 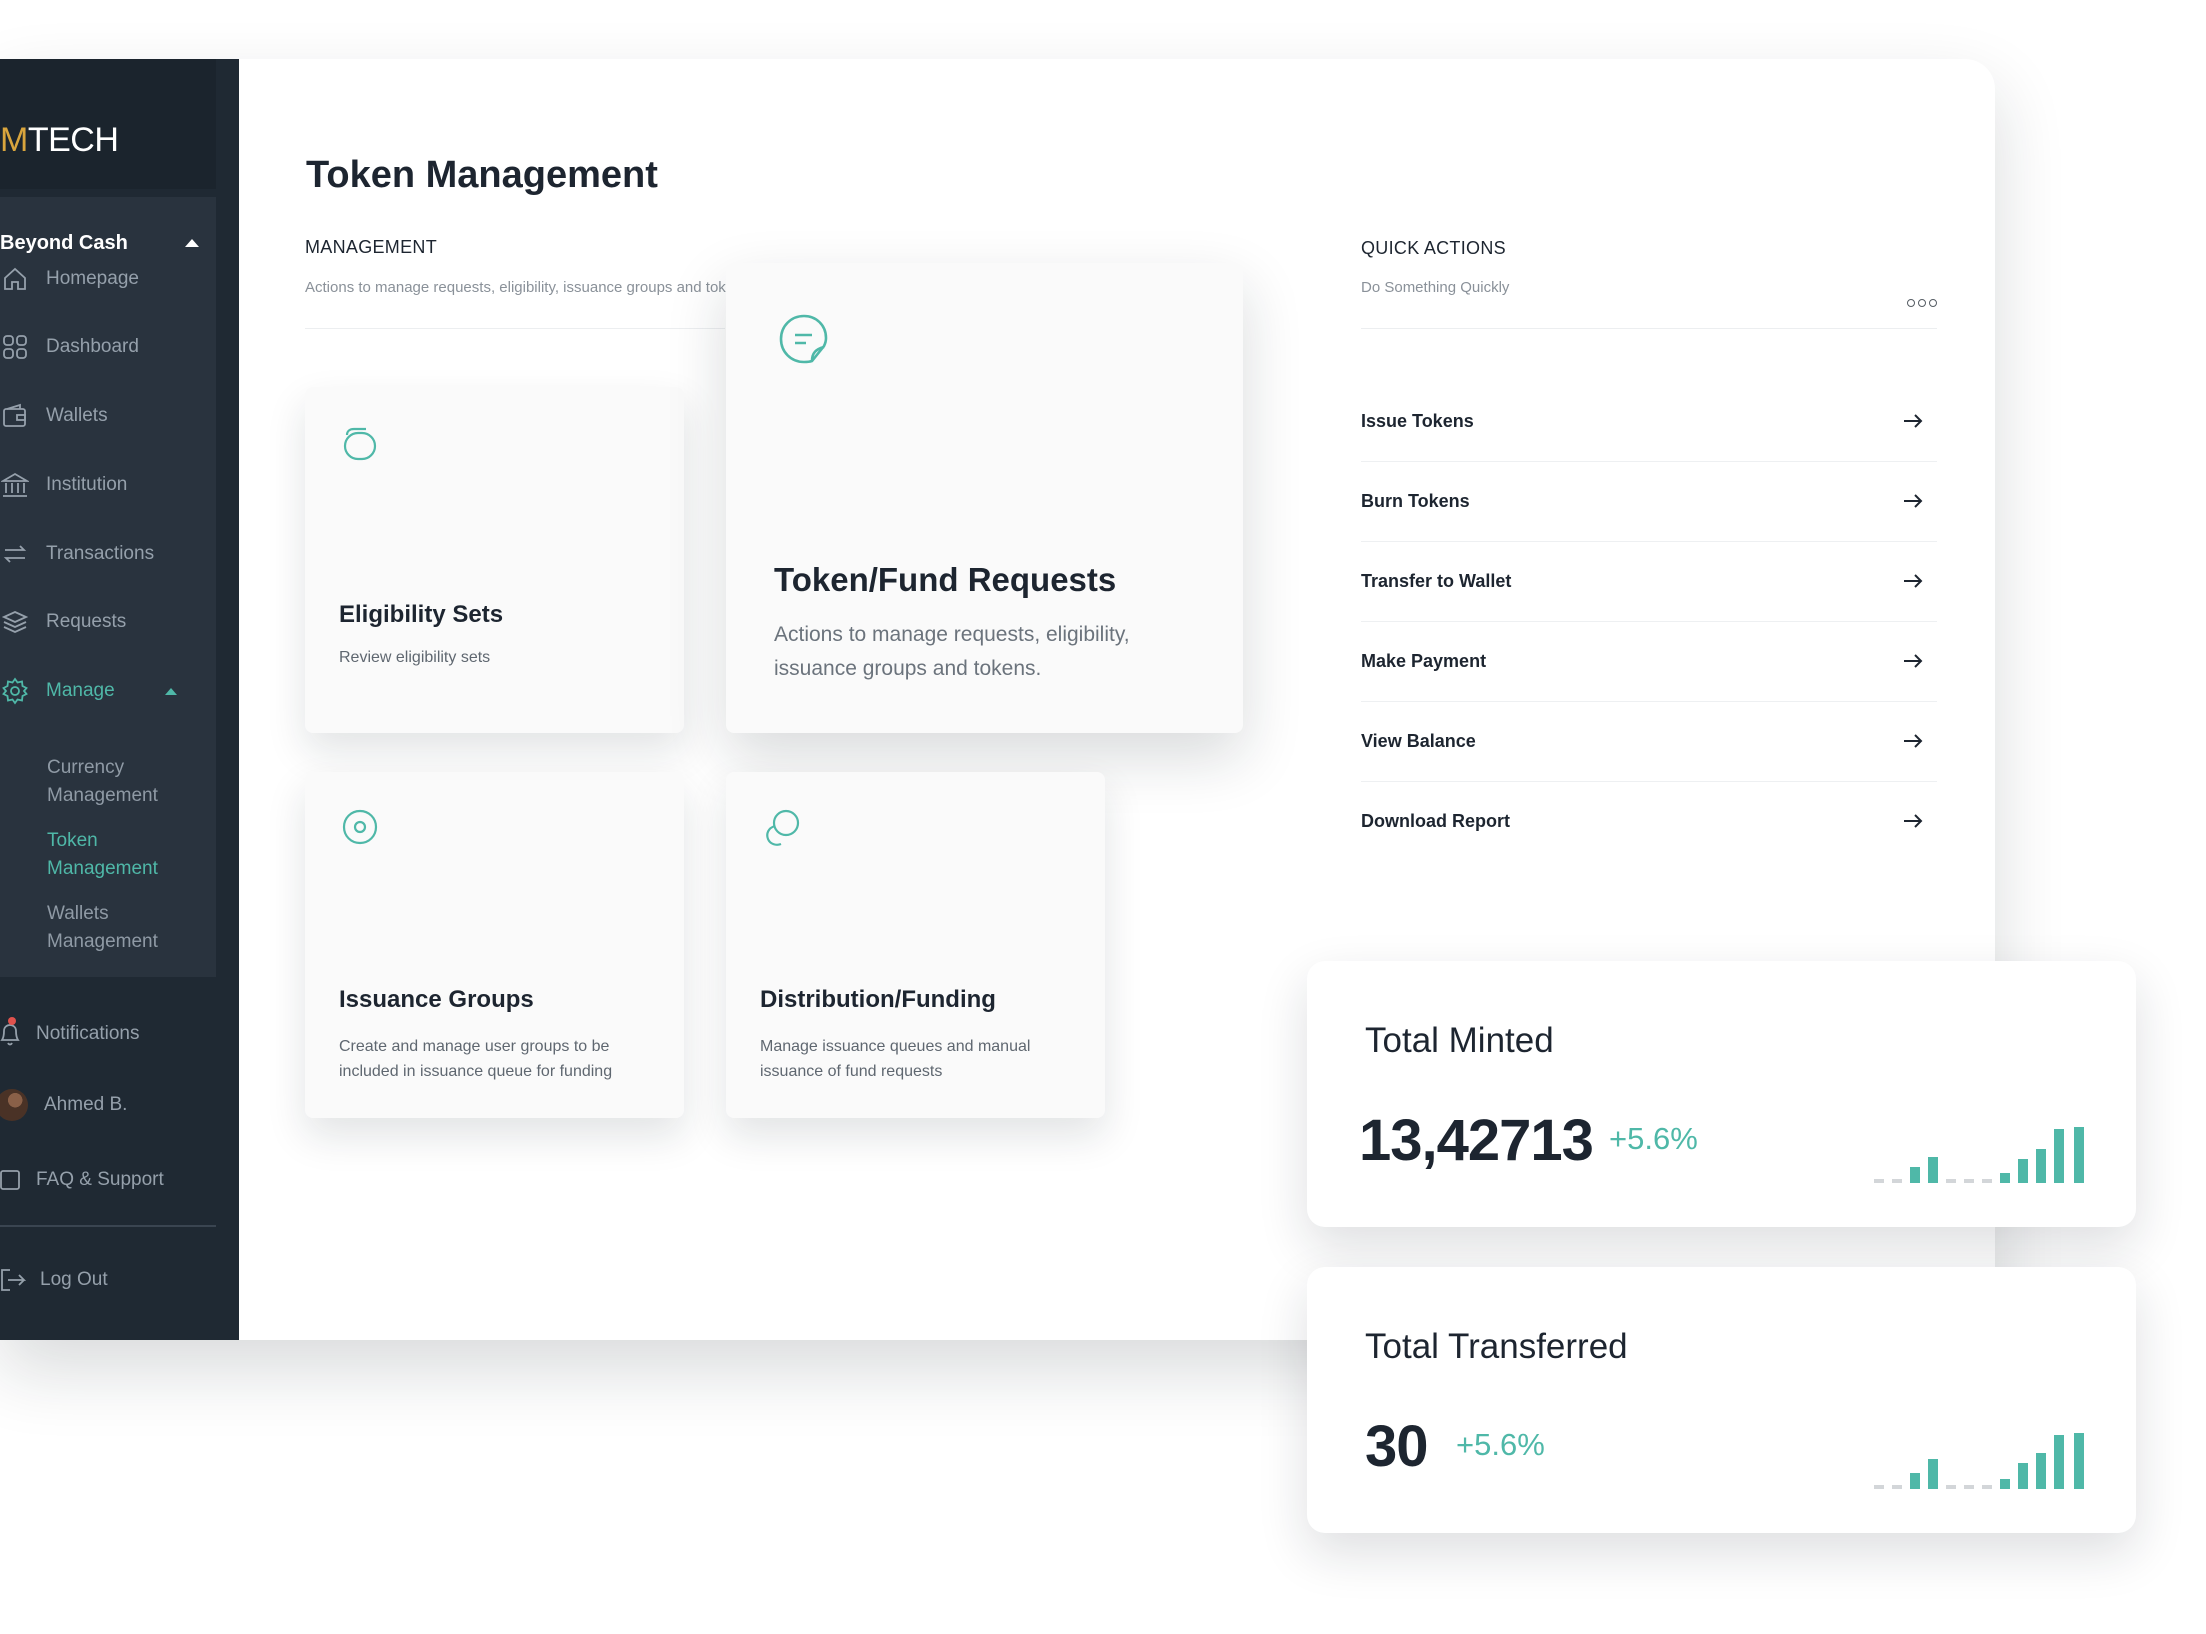 I want to click on stat-card-total-transferred: Total Transferred 30 +5.6%, so click(x=1721, y=1400).